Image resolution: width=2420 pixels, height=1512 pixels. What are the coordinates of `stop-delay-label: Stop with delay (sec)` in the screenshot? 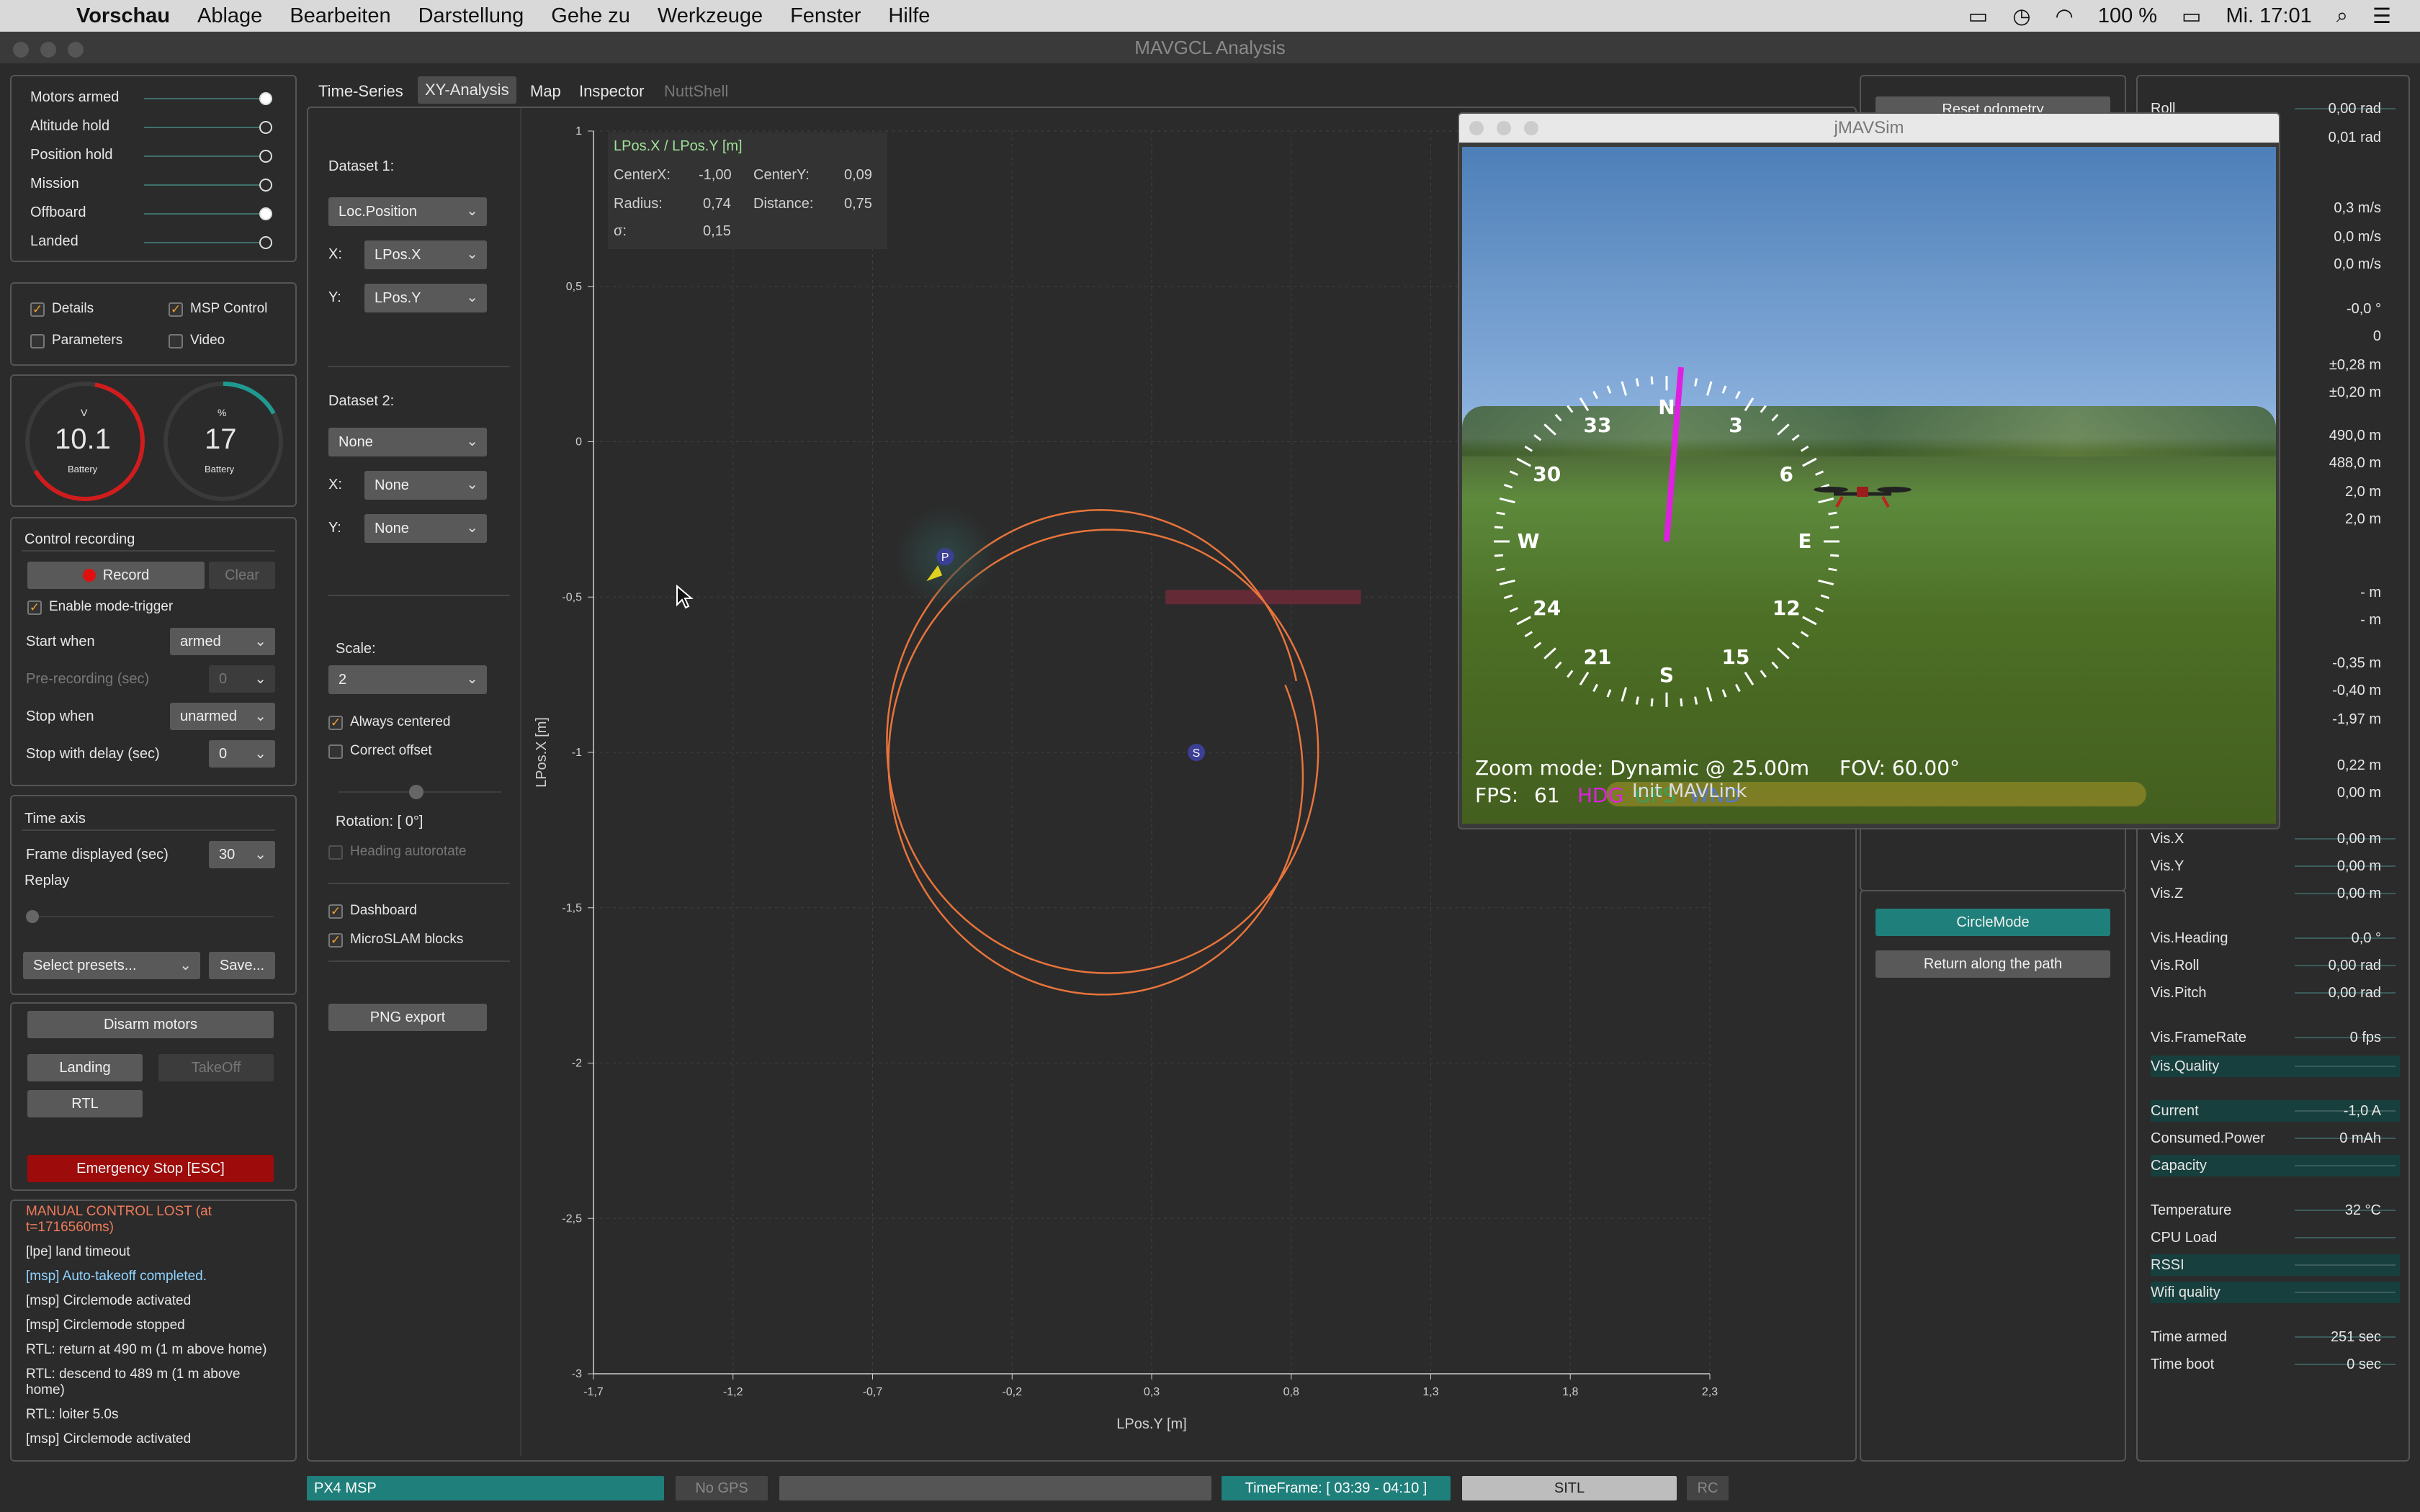 It's located at (93, 754).